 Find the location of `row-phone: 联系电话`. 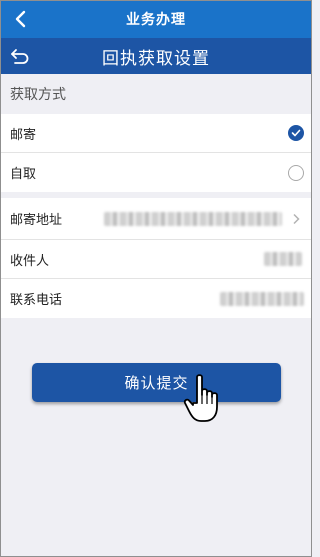

row-phone: 联系电话 is located at coordinates (156, 298).